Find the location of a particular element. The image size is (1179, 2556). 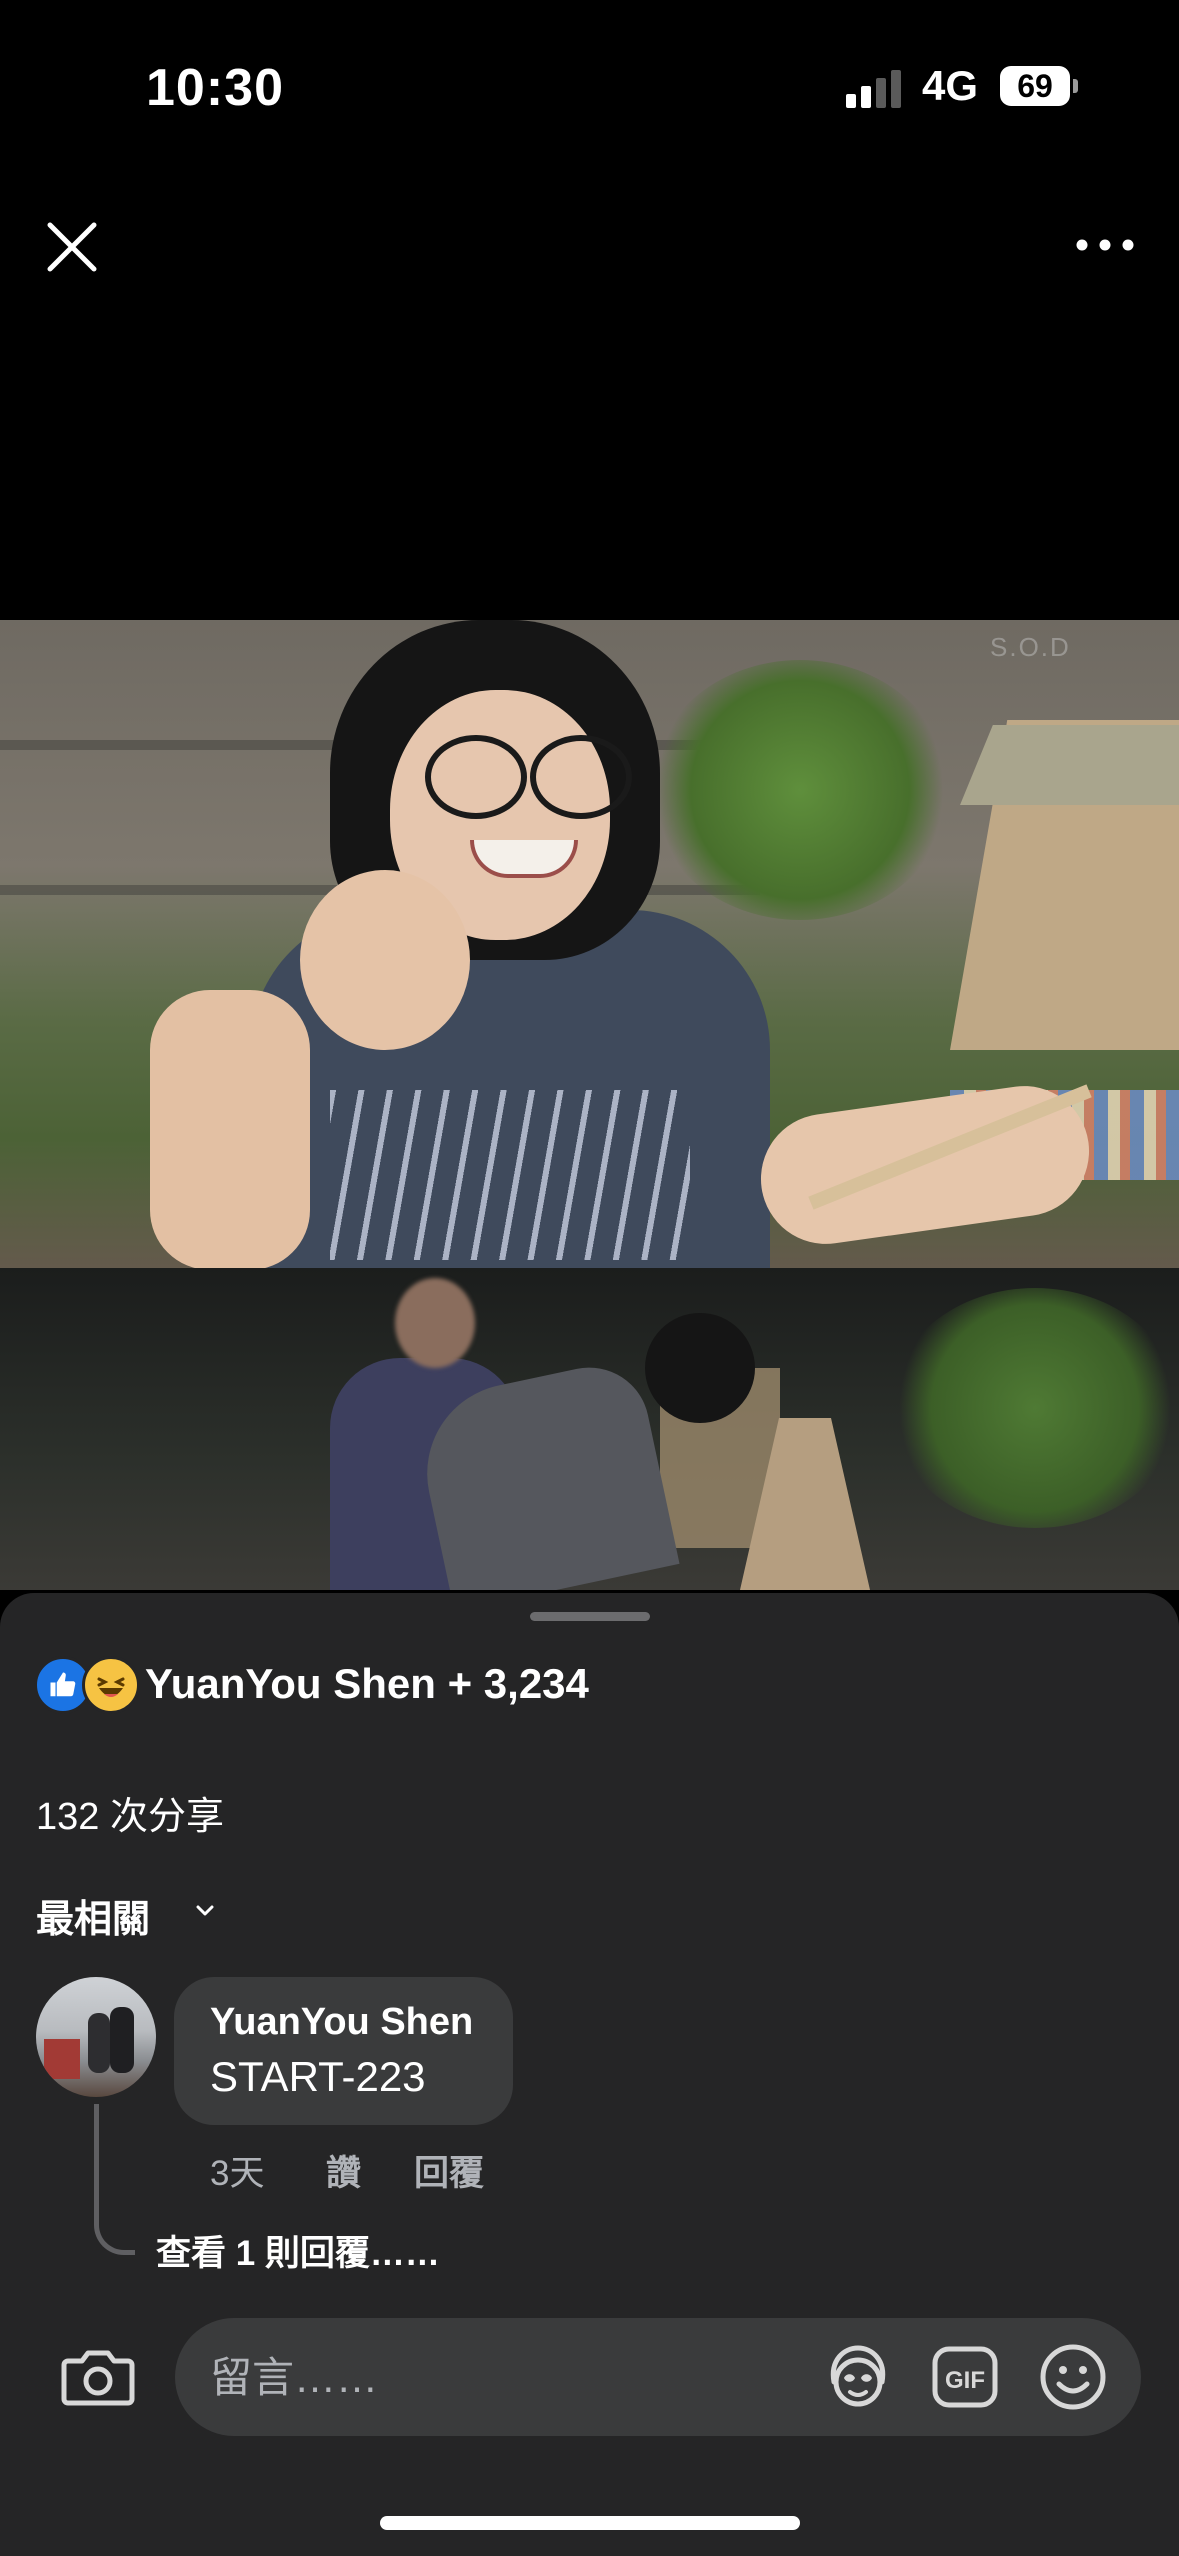

haha-reaction-icon is located at coordinates (111, 1685).